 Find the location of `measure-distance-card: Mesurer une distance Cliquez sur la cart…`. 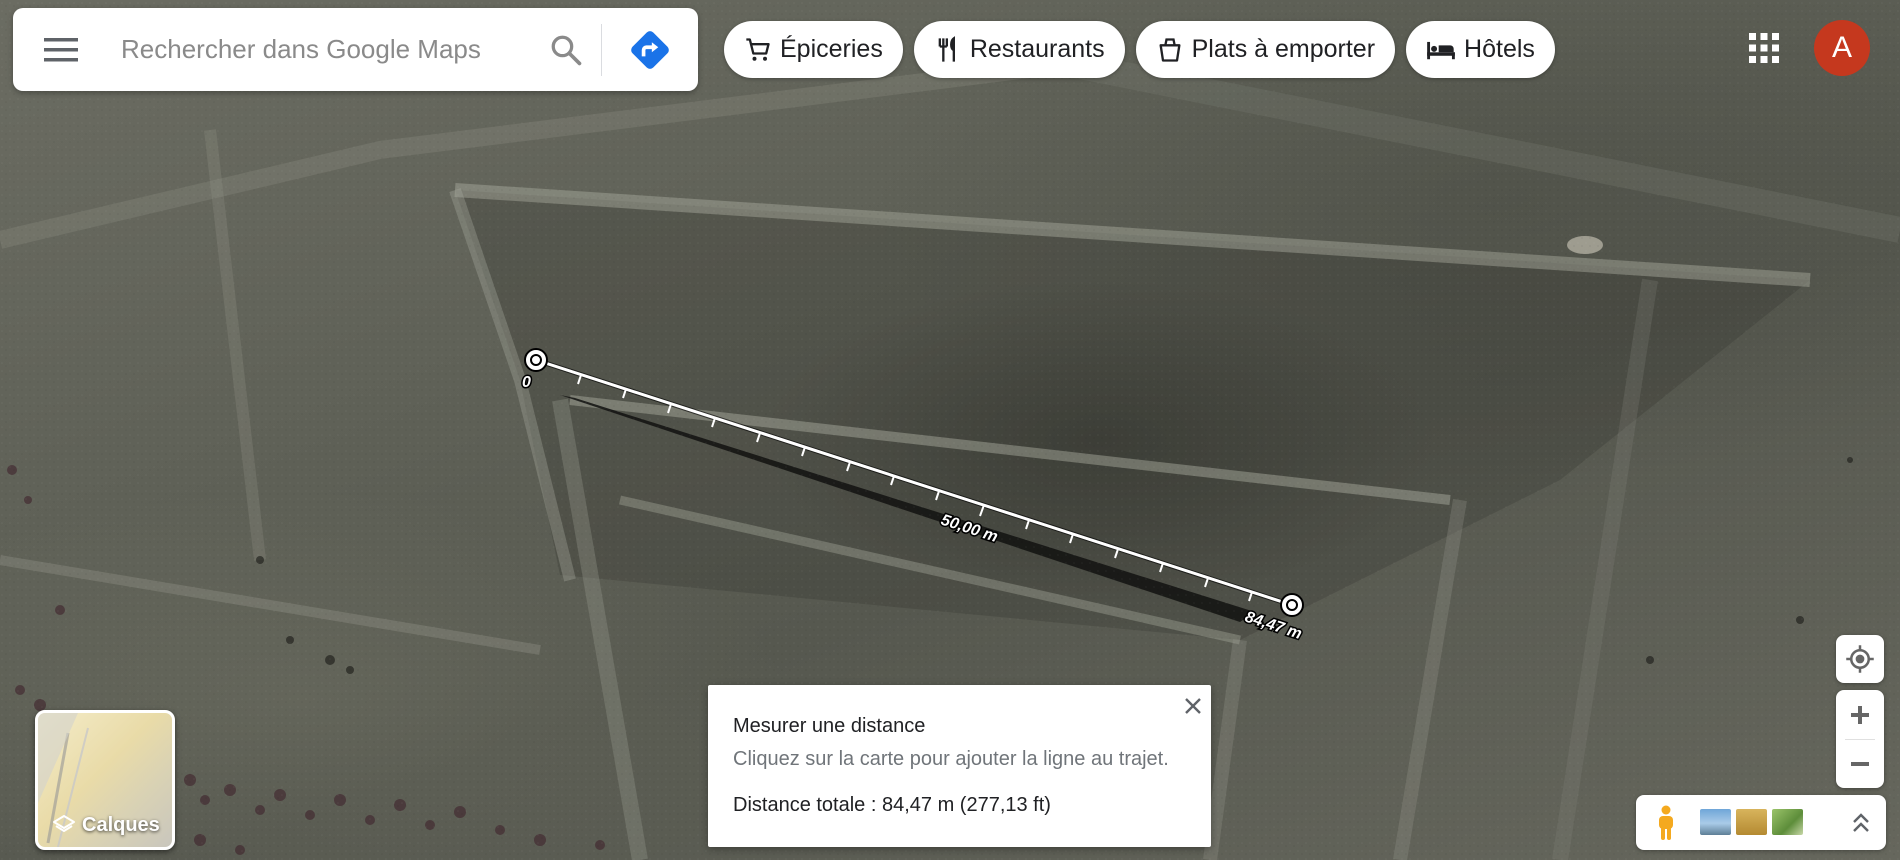

measure-distance-card: Mesurer une distance Cliquez sur la cart… is located at coordinates (959, 766).